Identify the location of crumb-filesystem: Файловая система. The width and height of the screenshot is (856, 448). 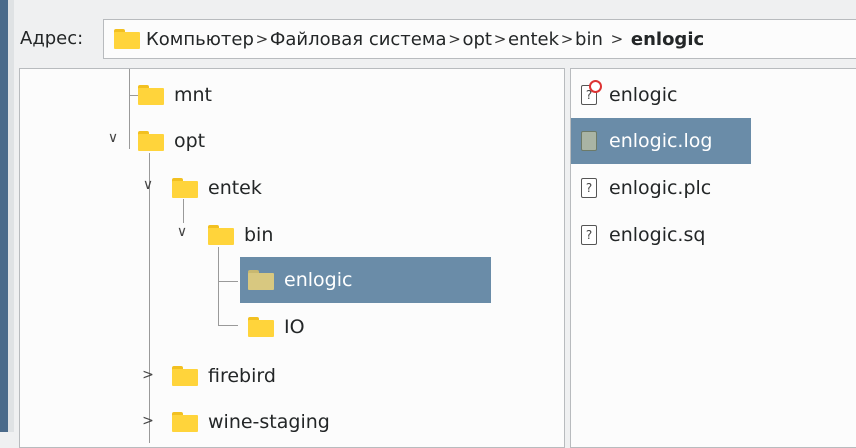
(358, 39).